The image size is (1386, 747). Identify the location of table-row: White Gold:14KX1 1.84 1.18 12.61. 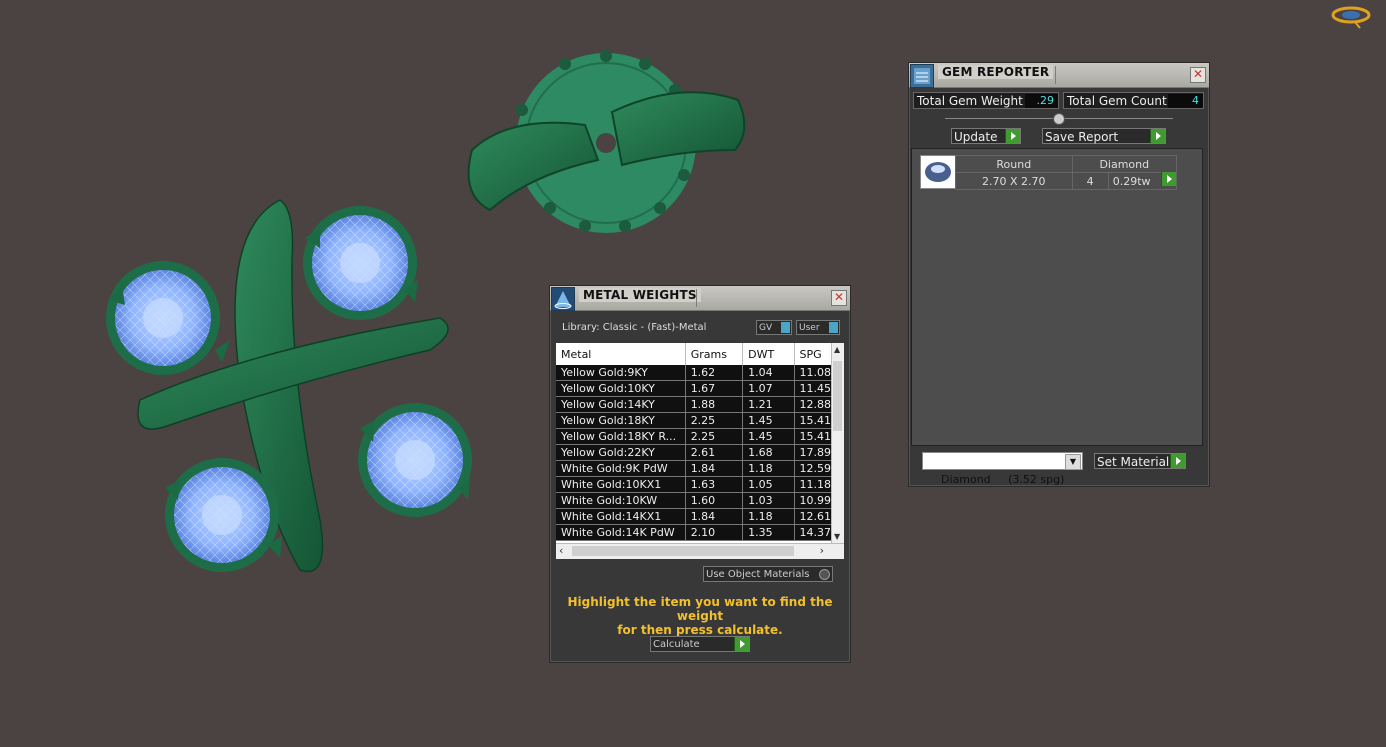
(694, 516).